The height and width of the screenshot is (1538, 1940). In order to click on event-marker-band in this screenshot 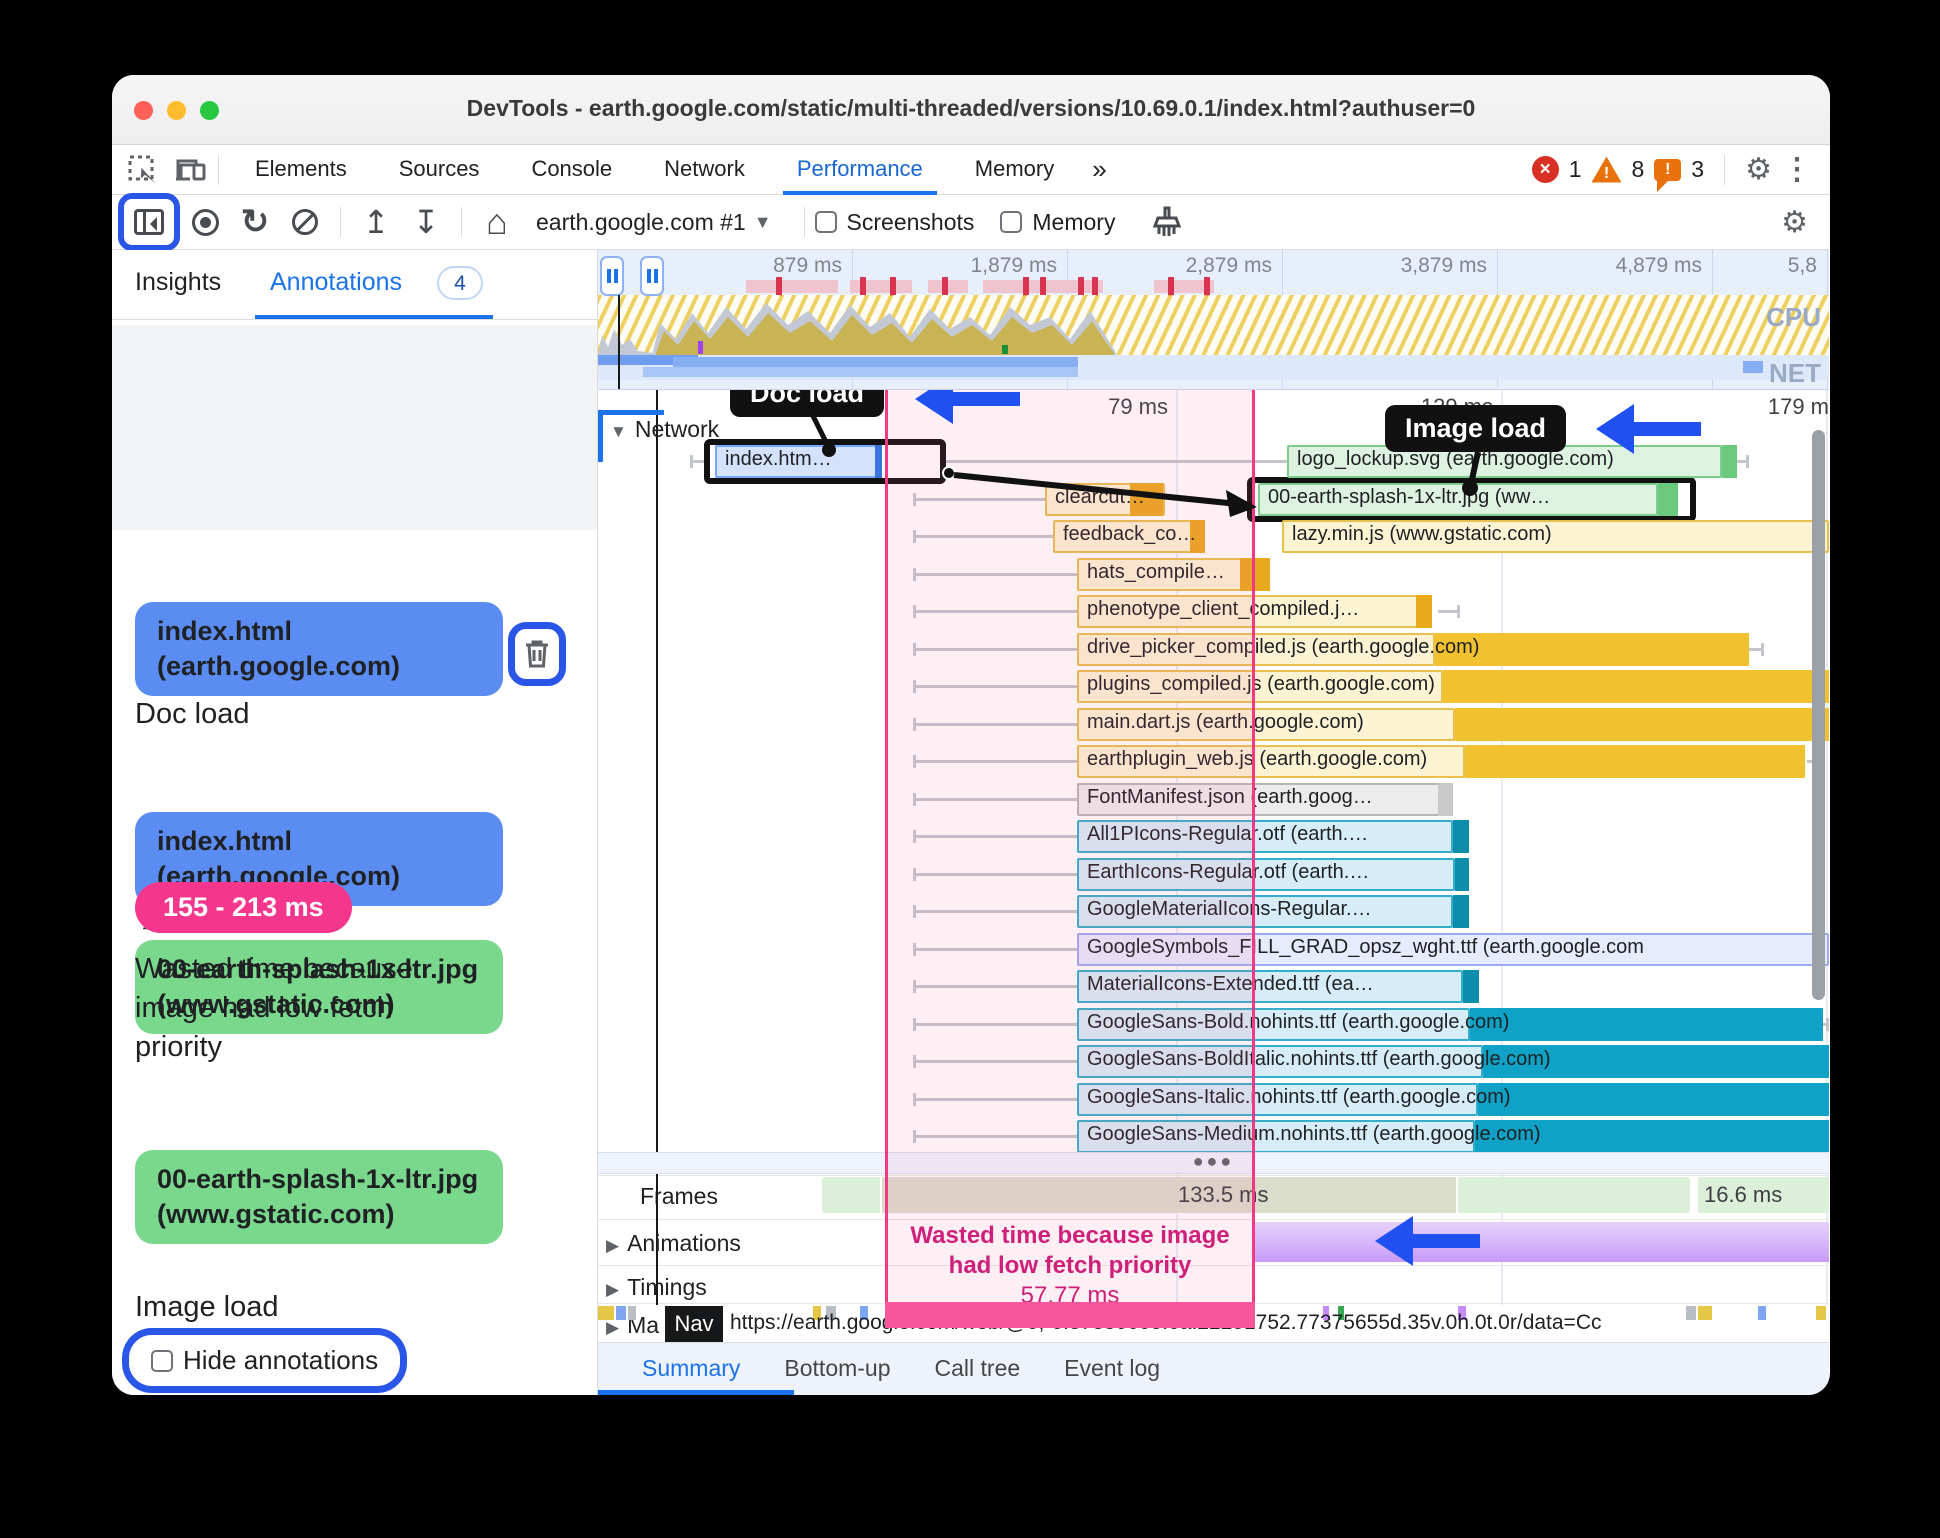, I will do `click(948, 286)`.